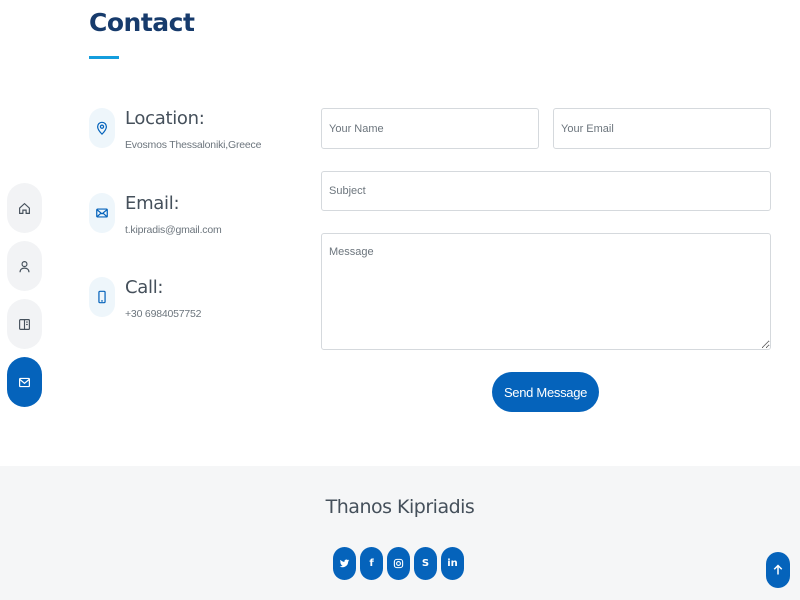 Image resolution: width=800 pixels, height=600 pixels. I want to click on social-links: f S in, so click(398, 563).